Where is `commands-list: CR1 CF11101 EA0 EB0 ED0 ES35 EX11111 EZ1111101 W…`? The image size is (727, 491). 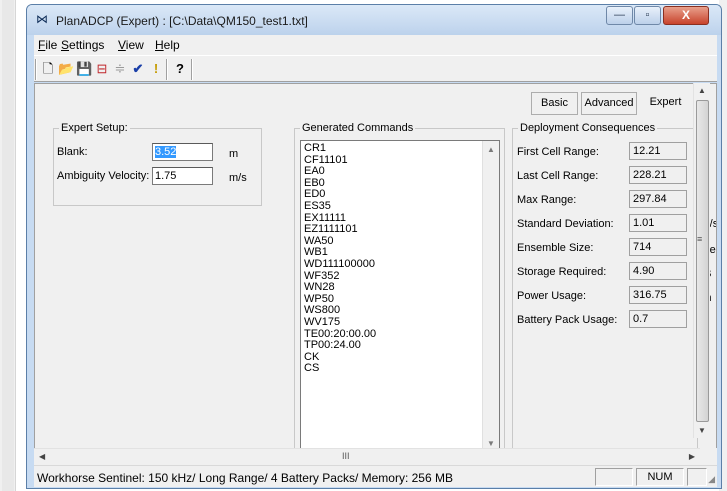
commands-list: CR1 CF11101 EA0 EB0 ED0 ES35 EX11111 EZ1111101 W… is located at coordinates (340, 258).